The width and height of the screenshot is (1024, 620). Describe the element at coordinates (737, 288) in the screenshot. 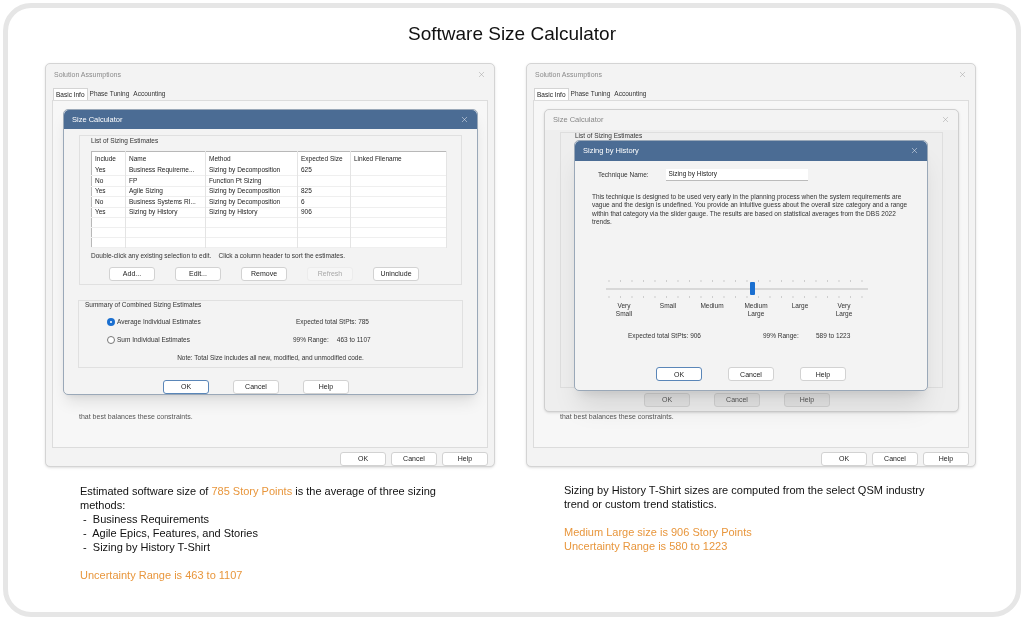

I see `size-slider` at that location.